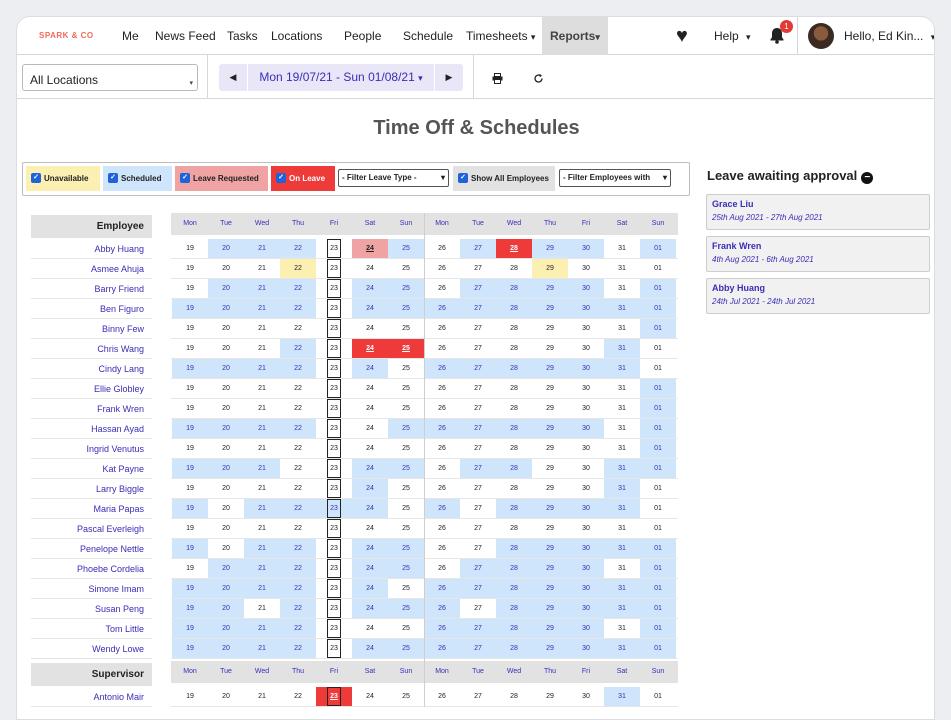 The width and height of the screenshot is (951, 720). I want to click on nav-help: Help ▾, so click(732, 36).